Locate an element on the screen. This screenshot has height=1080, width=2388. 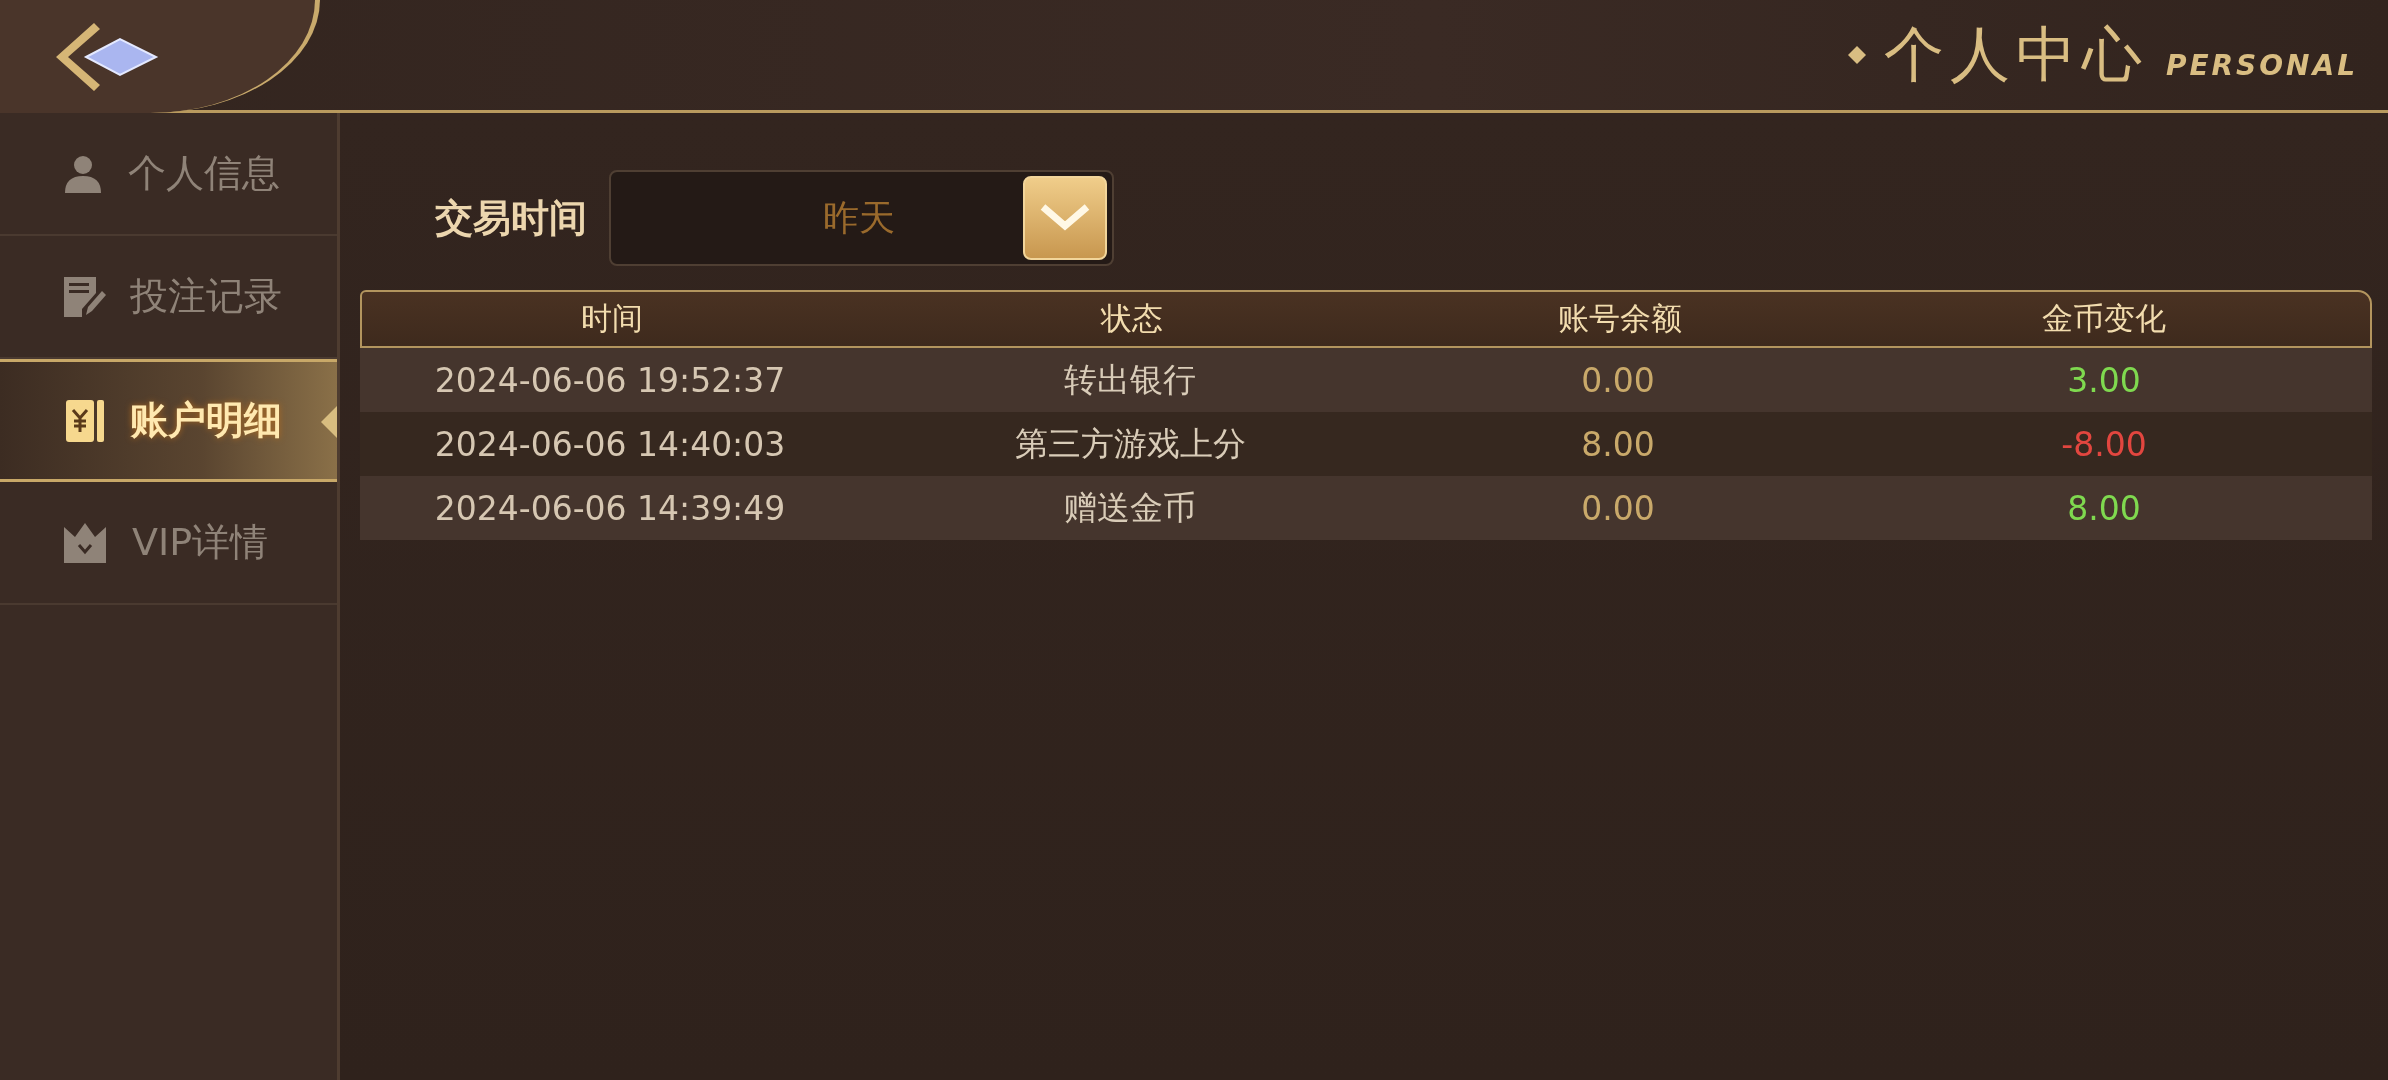
sidebar-item: VIP详情 is located at coordinates (168, 543).